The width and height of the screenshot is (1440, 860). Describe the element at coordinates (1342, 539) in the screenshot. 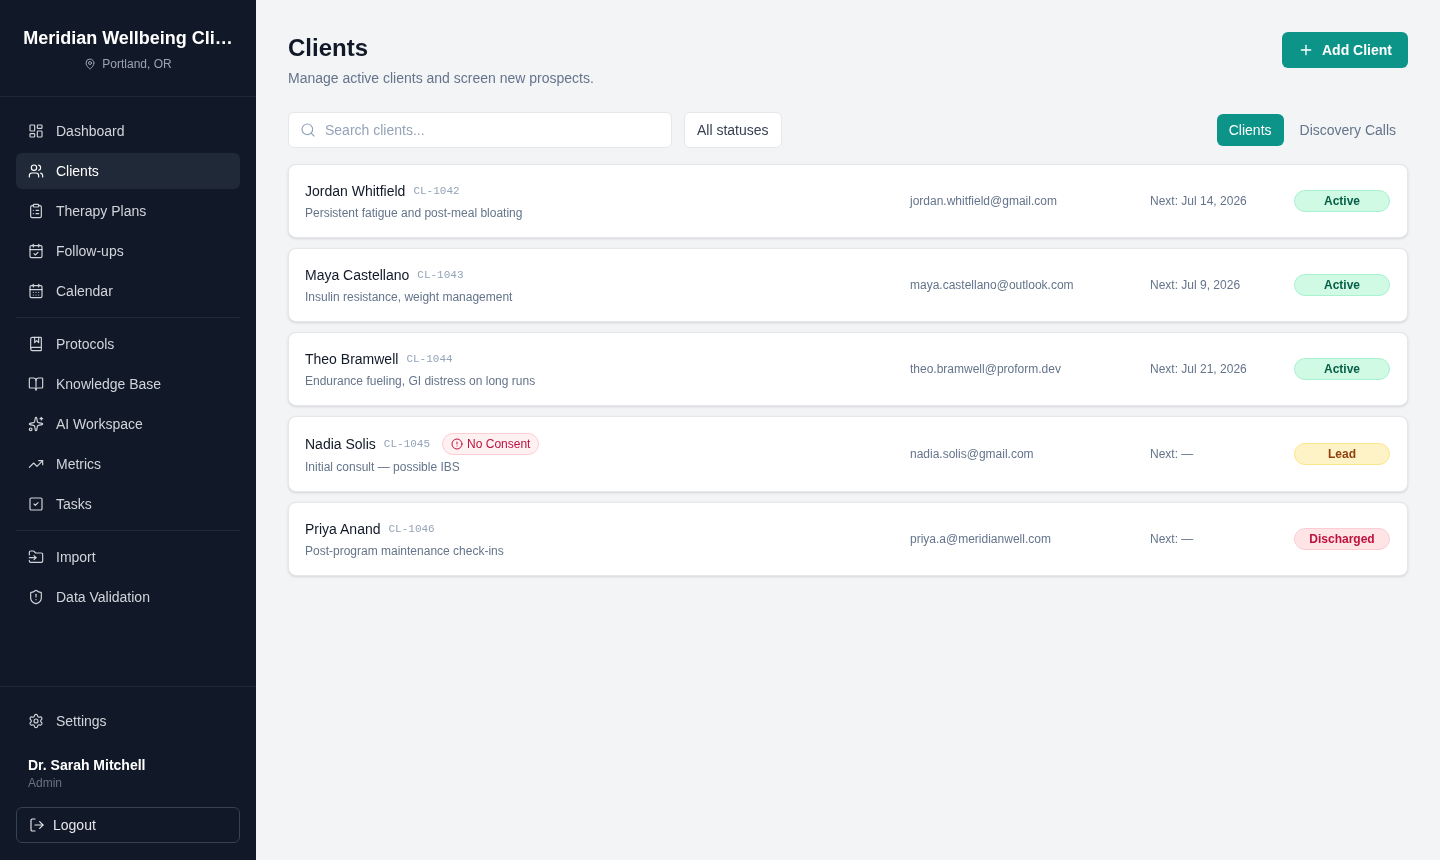

I see `status-badge: Discharged` at that location.